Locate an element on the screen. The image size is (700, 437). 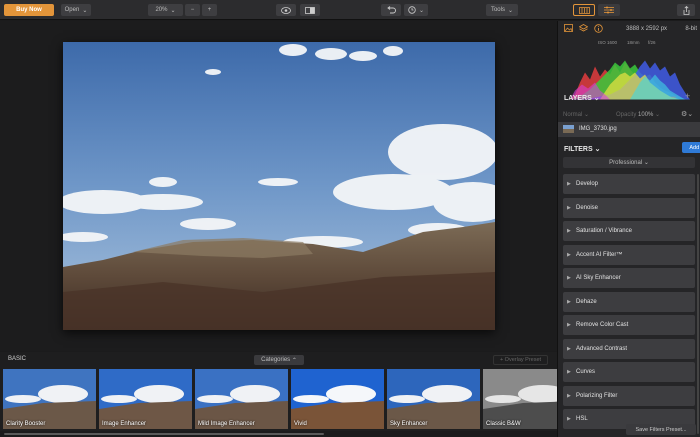
zoom-value: 20% is located at coordinates (161, 10).